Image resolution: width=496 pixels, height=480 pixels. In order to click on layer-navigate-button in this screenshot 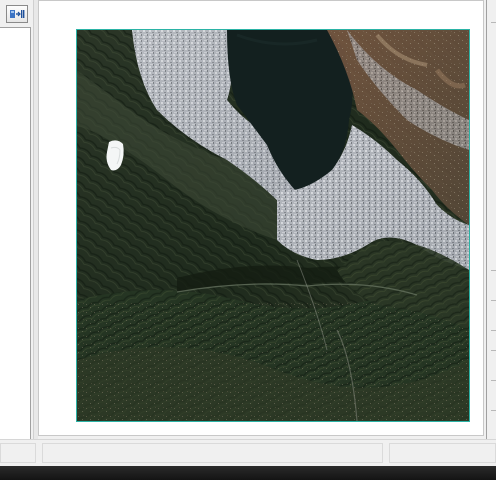, I will do `click(17, 14)`.